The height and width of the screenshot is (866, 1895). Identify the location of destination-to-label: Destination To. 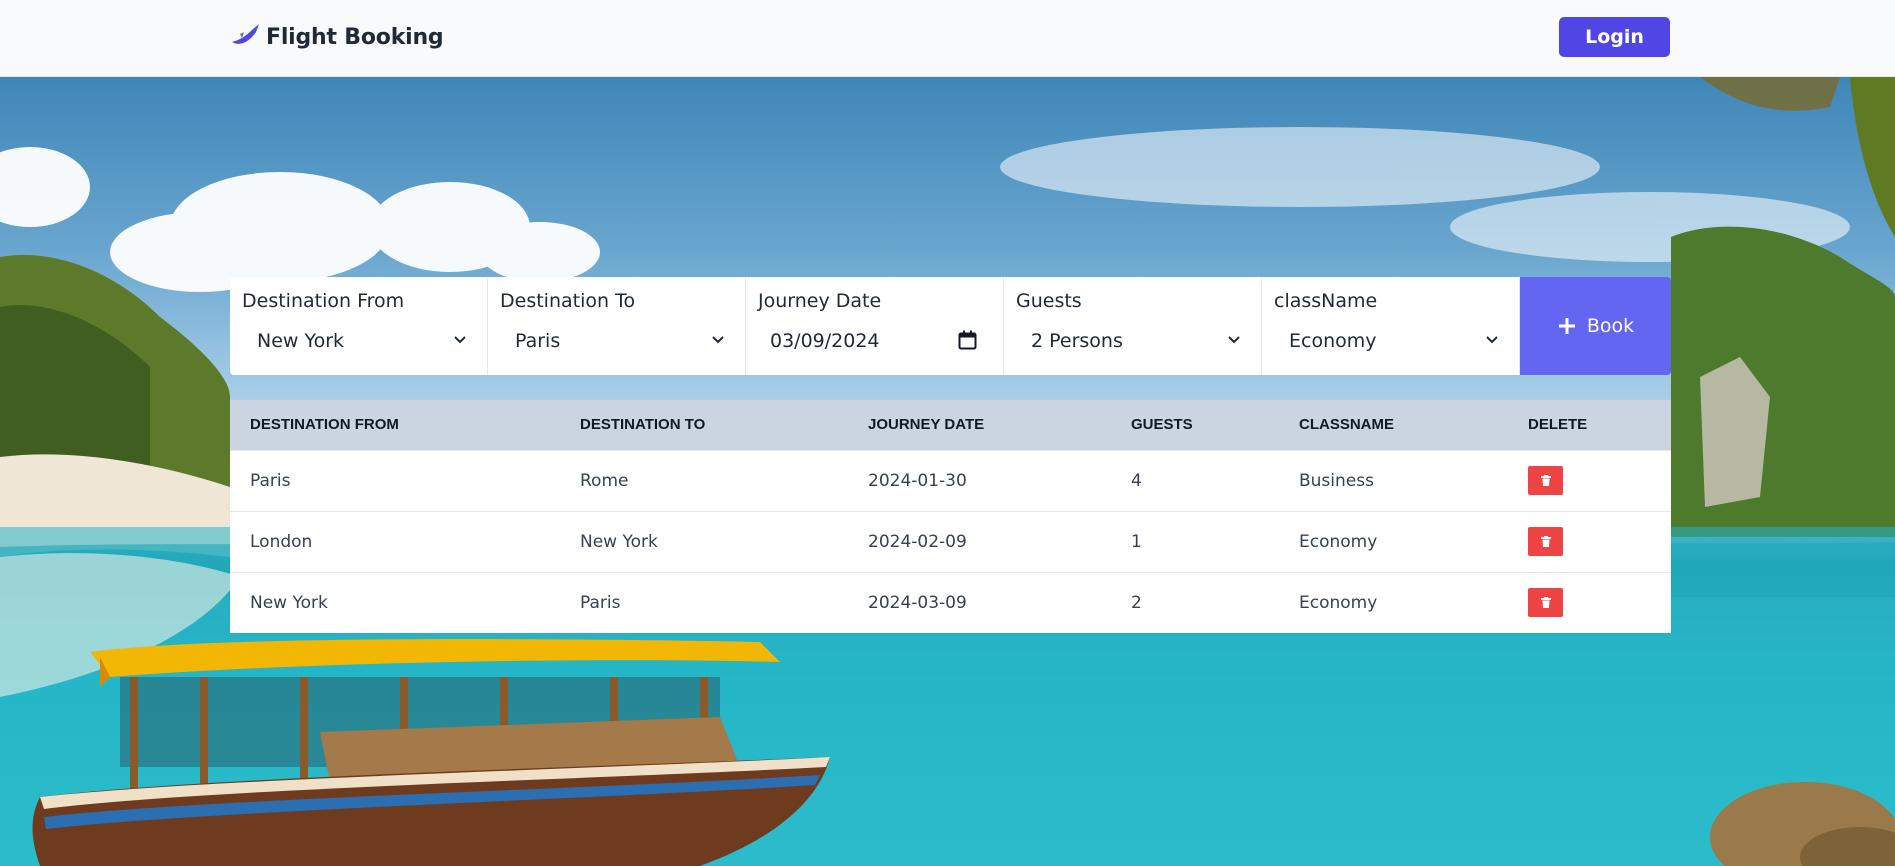
(568, 301).